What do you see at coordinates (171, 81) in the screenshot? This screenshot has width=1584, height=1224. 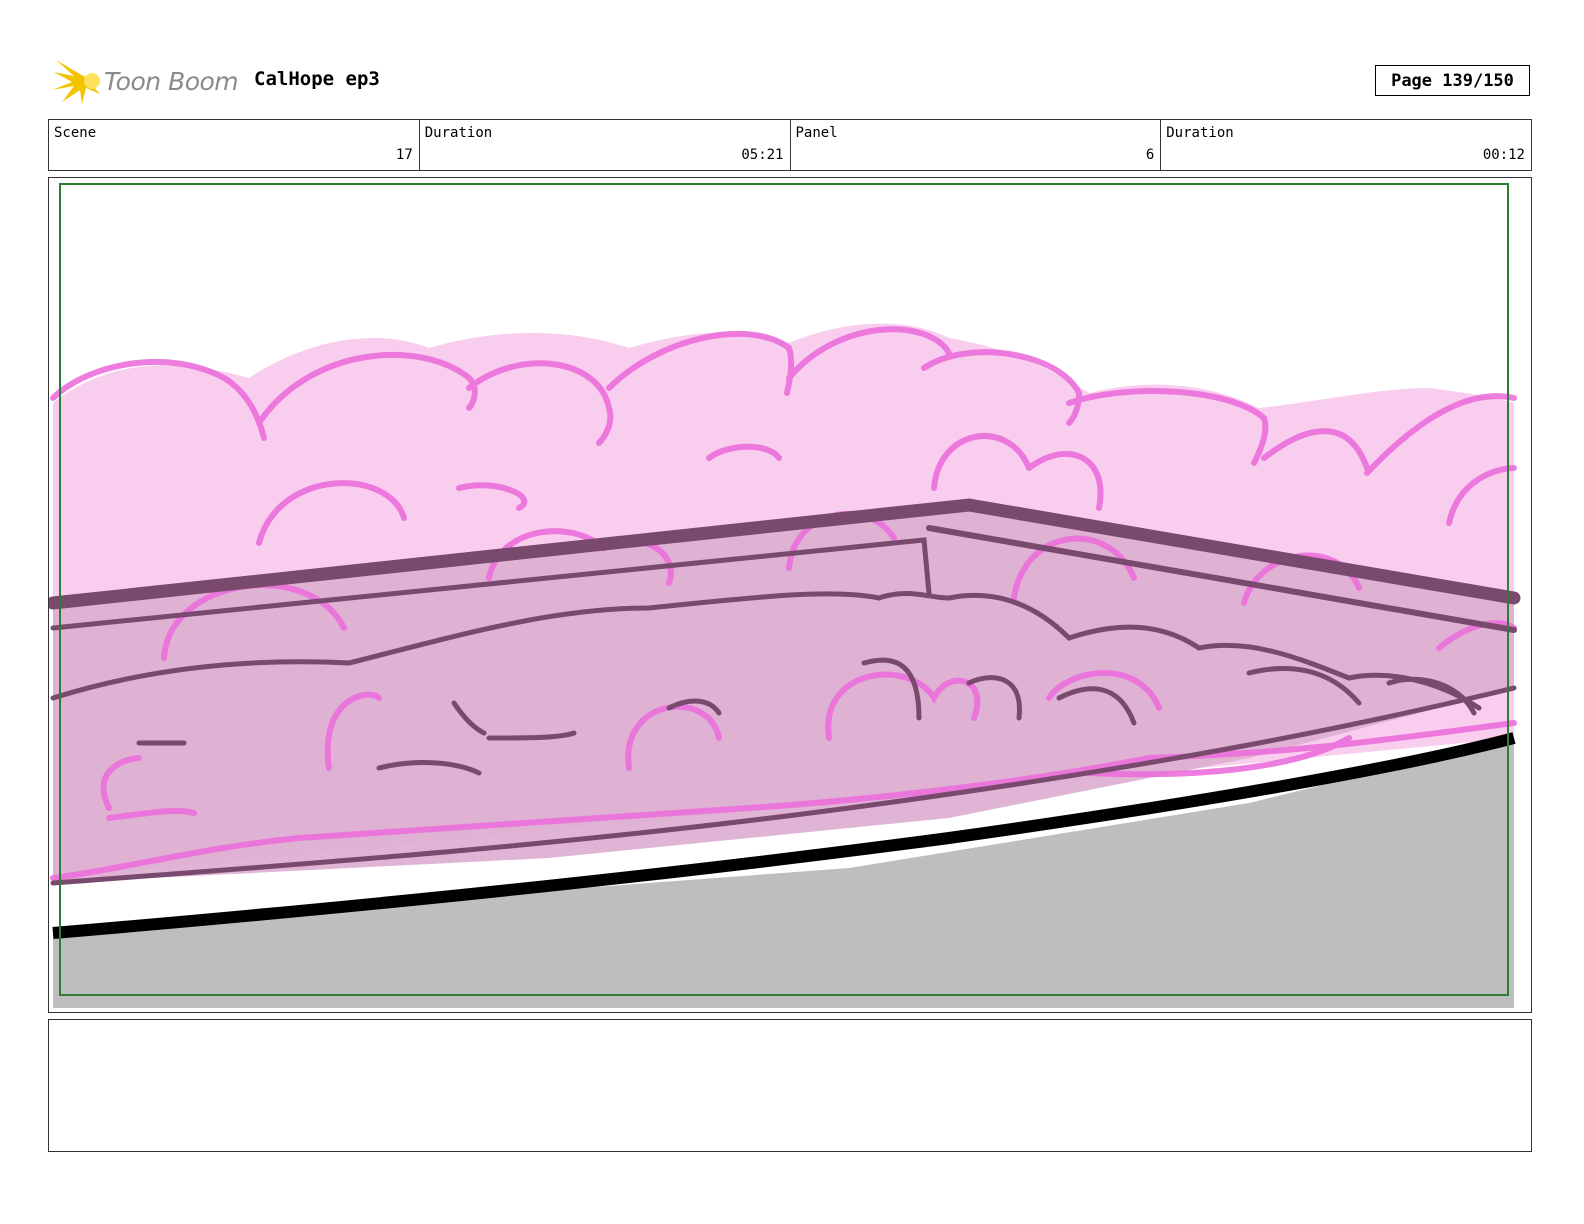 I see `logo-text: Toon Boom` at bounding box center [171, 81].